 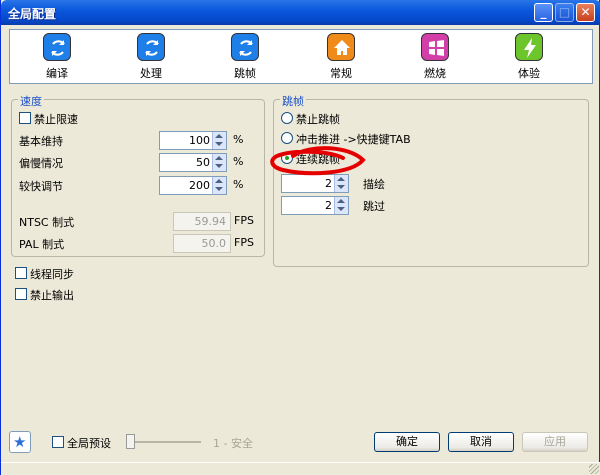 I want to click on normal-speed-value: 100, so click(x=199, y=140).